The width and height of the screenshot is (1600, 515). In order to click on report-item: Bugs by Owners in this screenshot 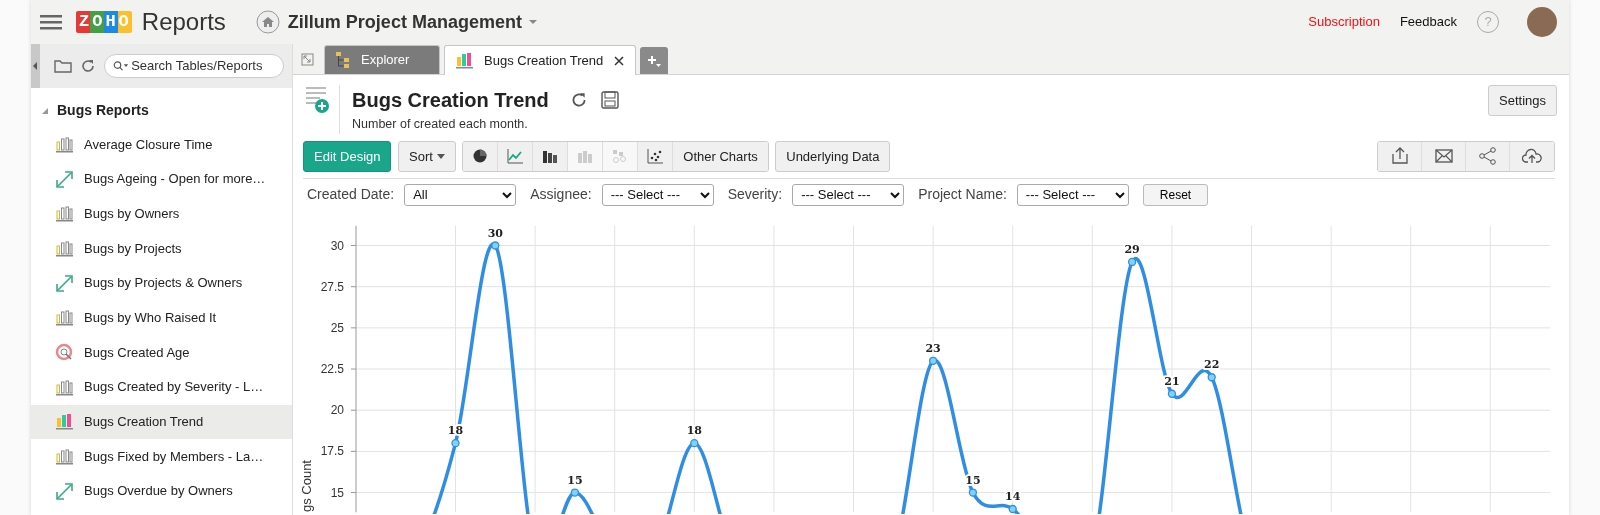, I will do `click(161, 214)`.